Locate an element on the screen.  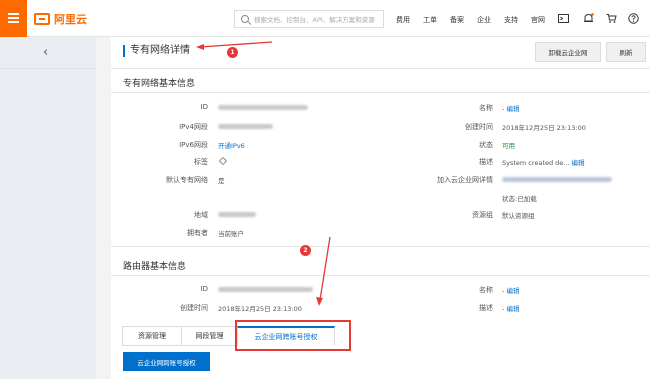
annotation-badge-2: 2 is located at coordinates (305, 250).